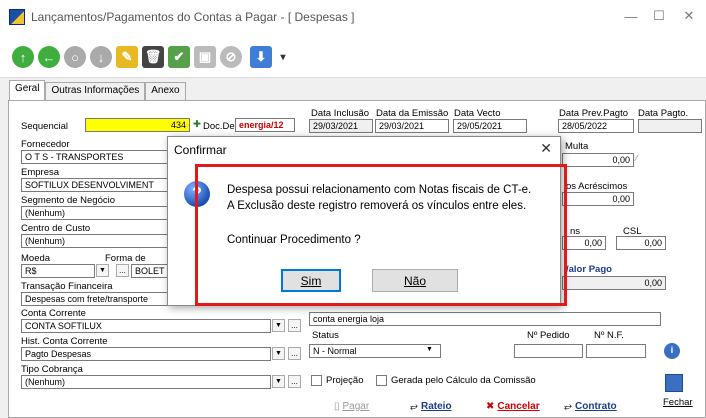 The height and width of the screenshot is (418, 706). What do you see at coordinates (598, 160) in the screenshot?
I see `multa-field: 0,00` at bounding box center [598, 160].